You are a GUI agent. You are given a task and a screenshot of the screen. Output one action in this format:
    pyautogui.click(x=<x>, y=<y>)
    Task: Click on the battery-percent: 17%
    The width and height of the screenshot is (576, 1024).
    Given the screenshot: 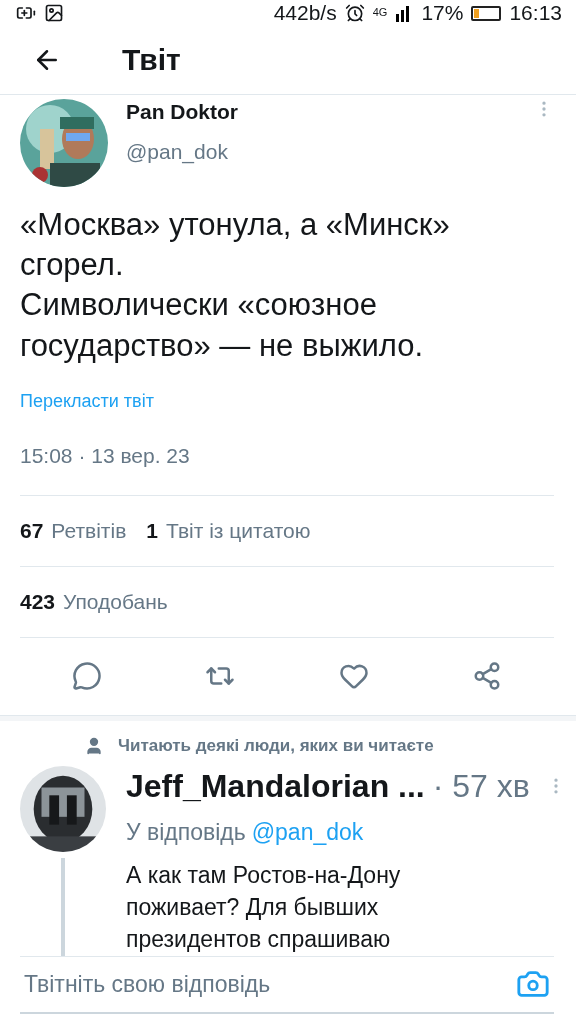 What is the action you would take?
    pyautogui.click(x=442, y=13)
    